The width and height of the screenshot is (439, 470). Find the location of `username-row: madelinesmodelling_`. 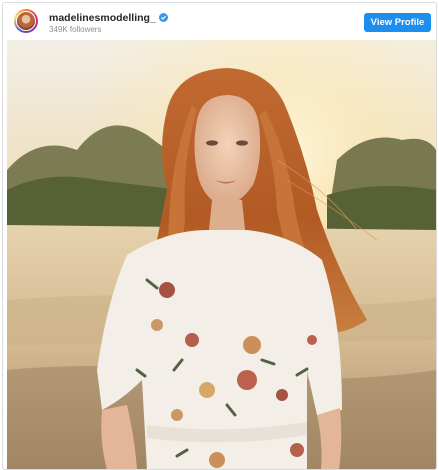

username-row: madelinesmodelling_ is located at coordinates (108, 18).